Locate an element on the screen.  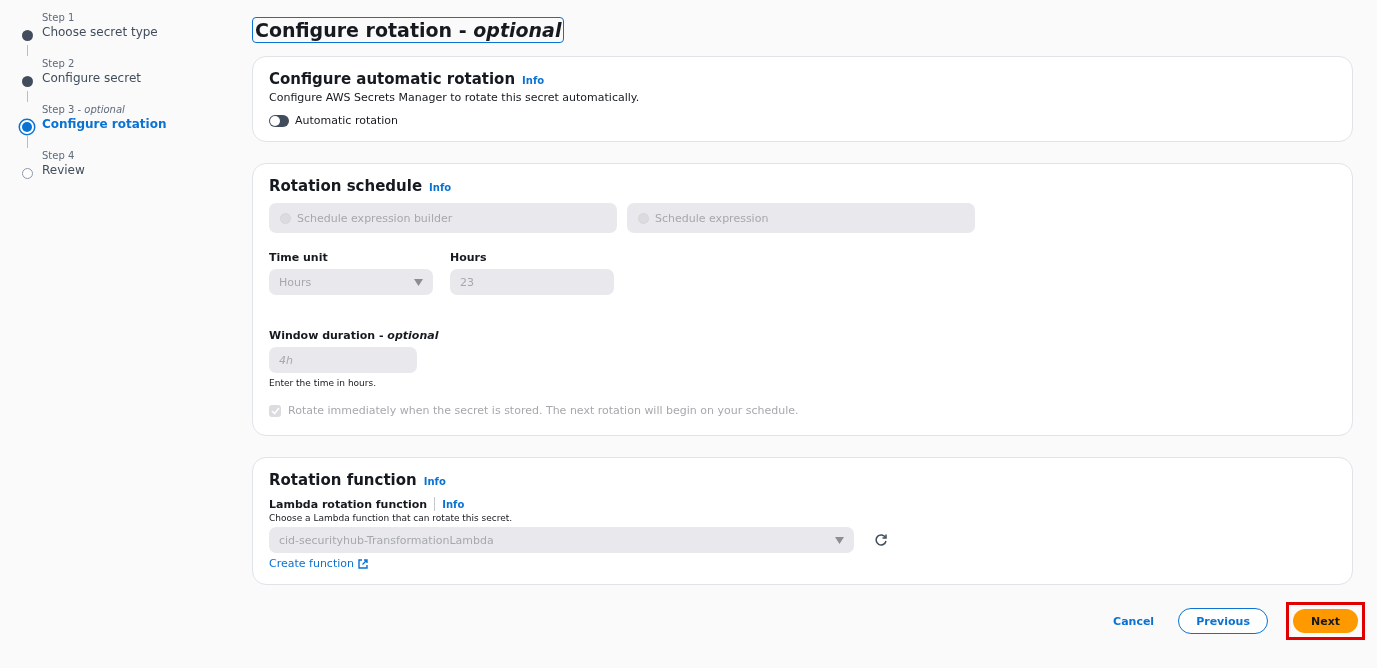
step-label: Review is located at coordinates (63, 170).